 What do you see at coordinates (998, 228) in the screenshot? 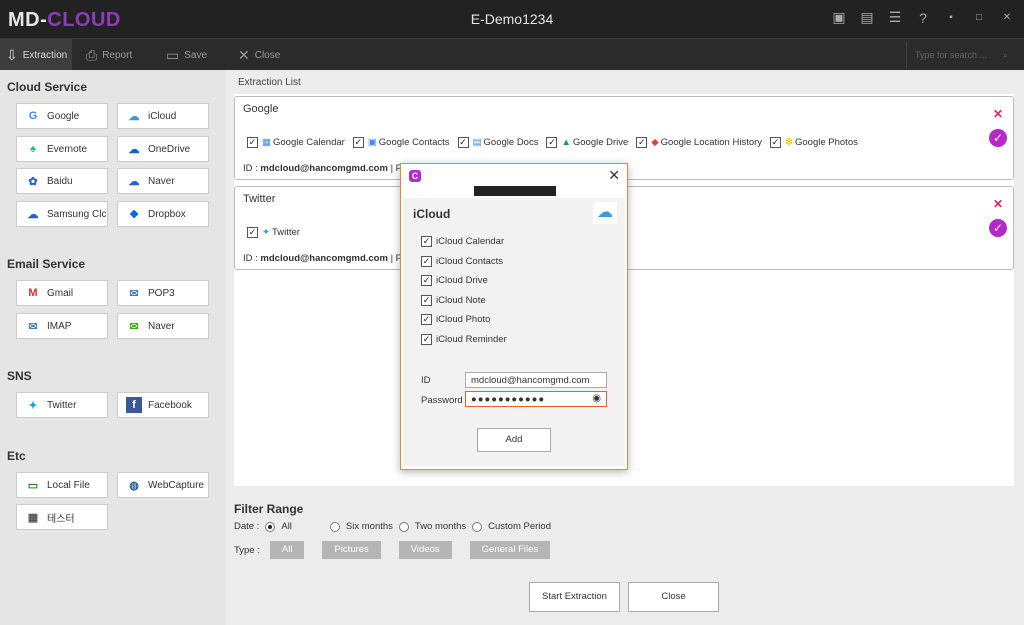
I see `check-circle-icon: ✓` at bounding box center [998, 228].